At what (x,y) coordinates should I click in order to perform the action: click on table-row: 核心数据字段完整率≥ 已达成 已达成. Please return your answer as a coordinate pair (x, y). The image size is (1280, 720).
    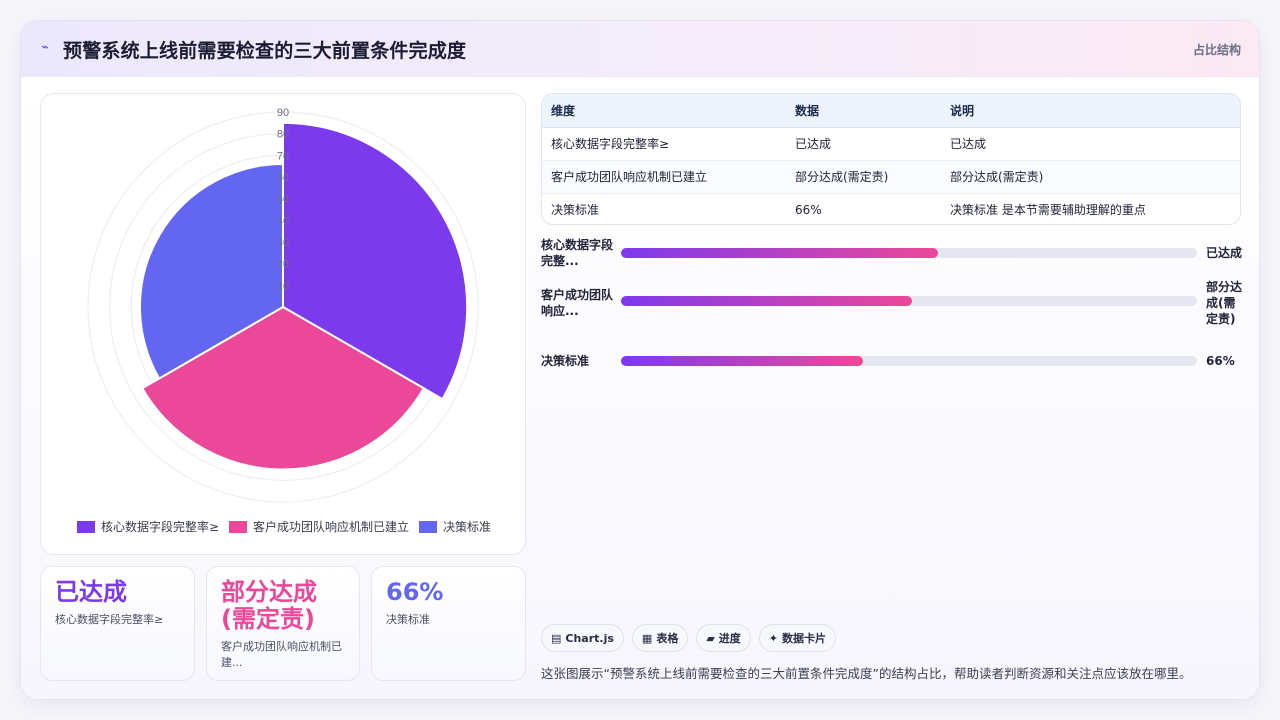
    Looking at the image, I should click on (891, 144).